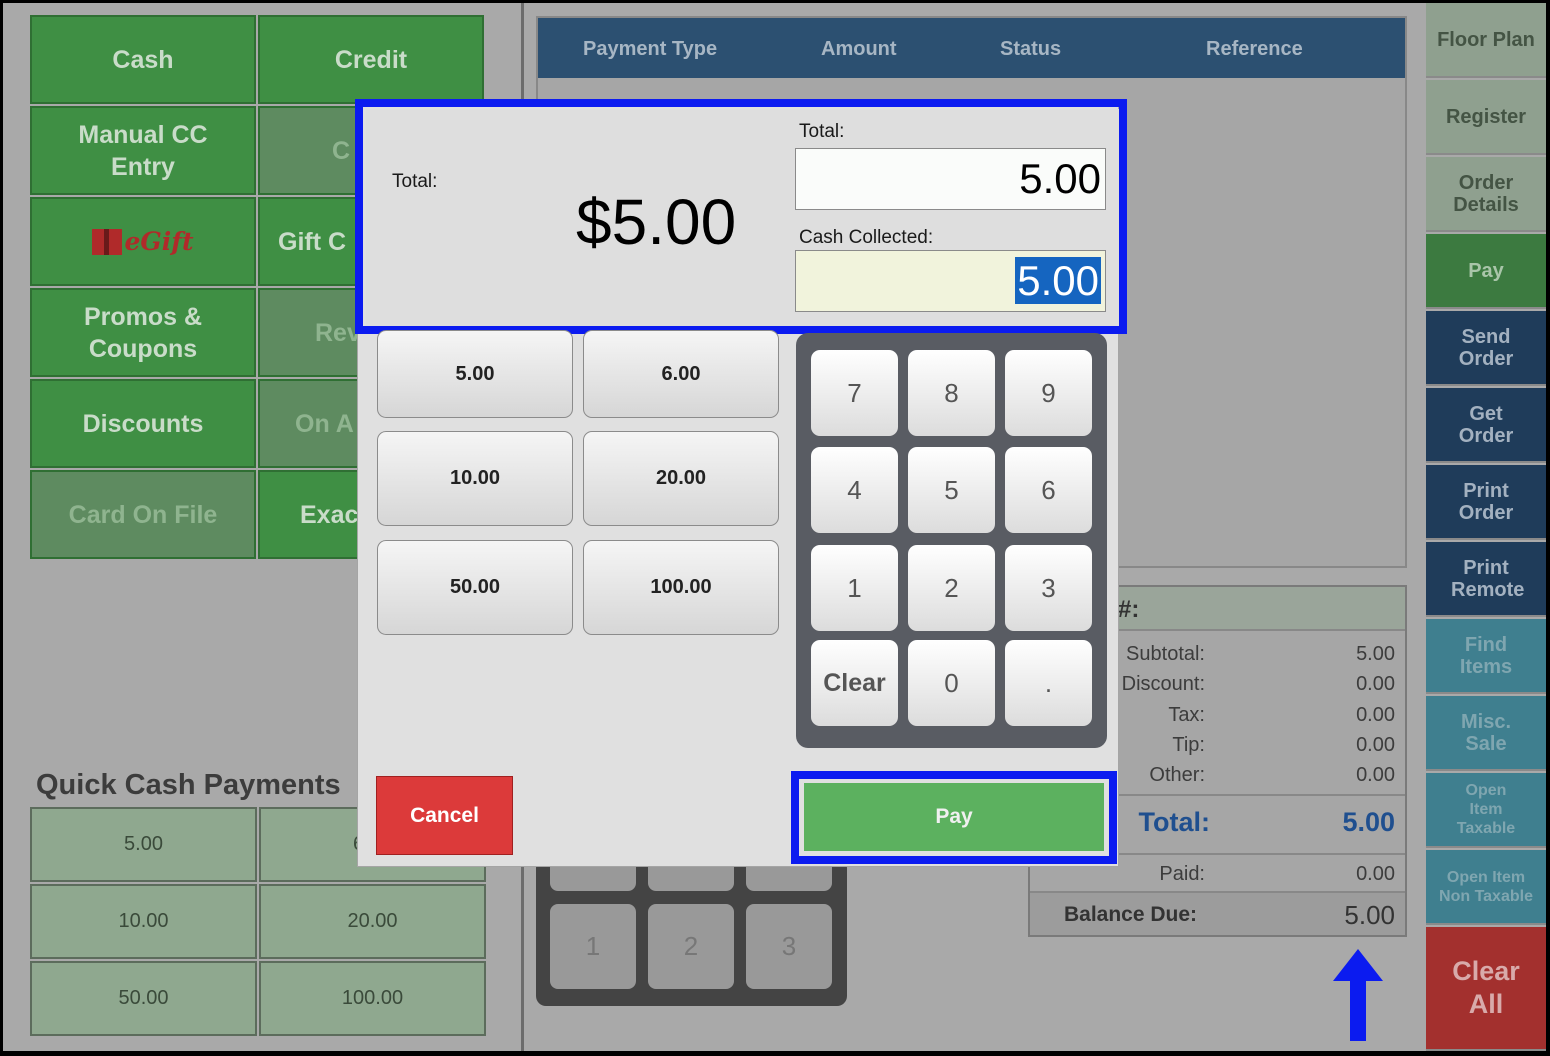 The width and height of the screenshot is (1550, 1056). I want to click on send-order-button: Send Order, so click(1486, 348).